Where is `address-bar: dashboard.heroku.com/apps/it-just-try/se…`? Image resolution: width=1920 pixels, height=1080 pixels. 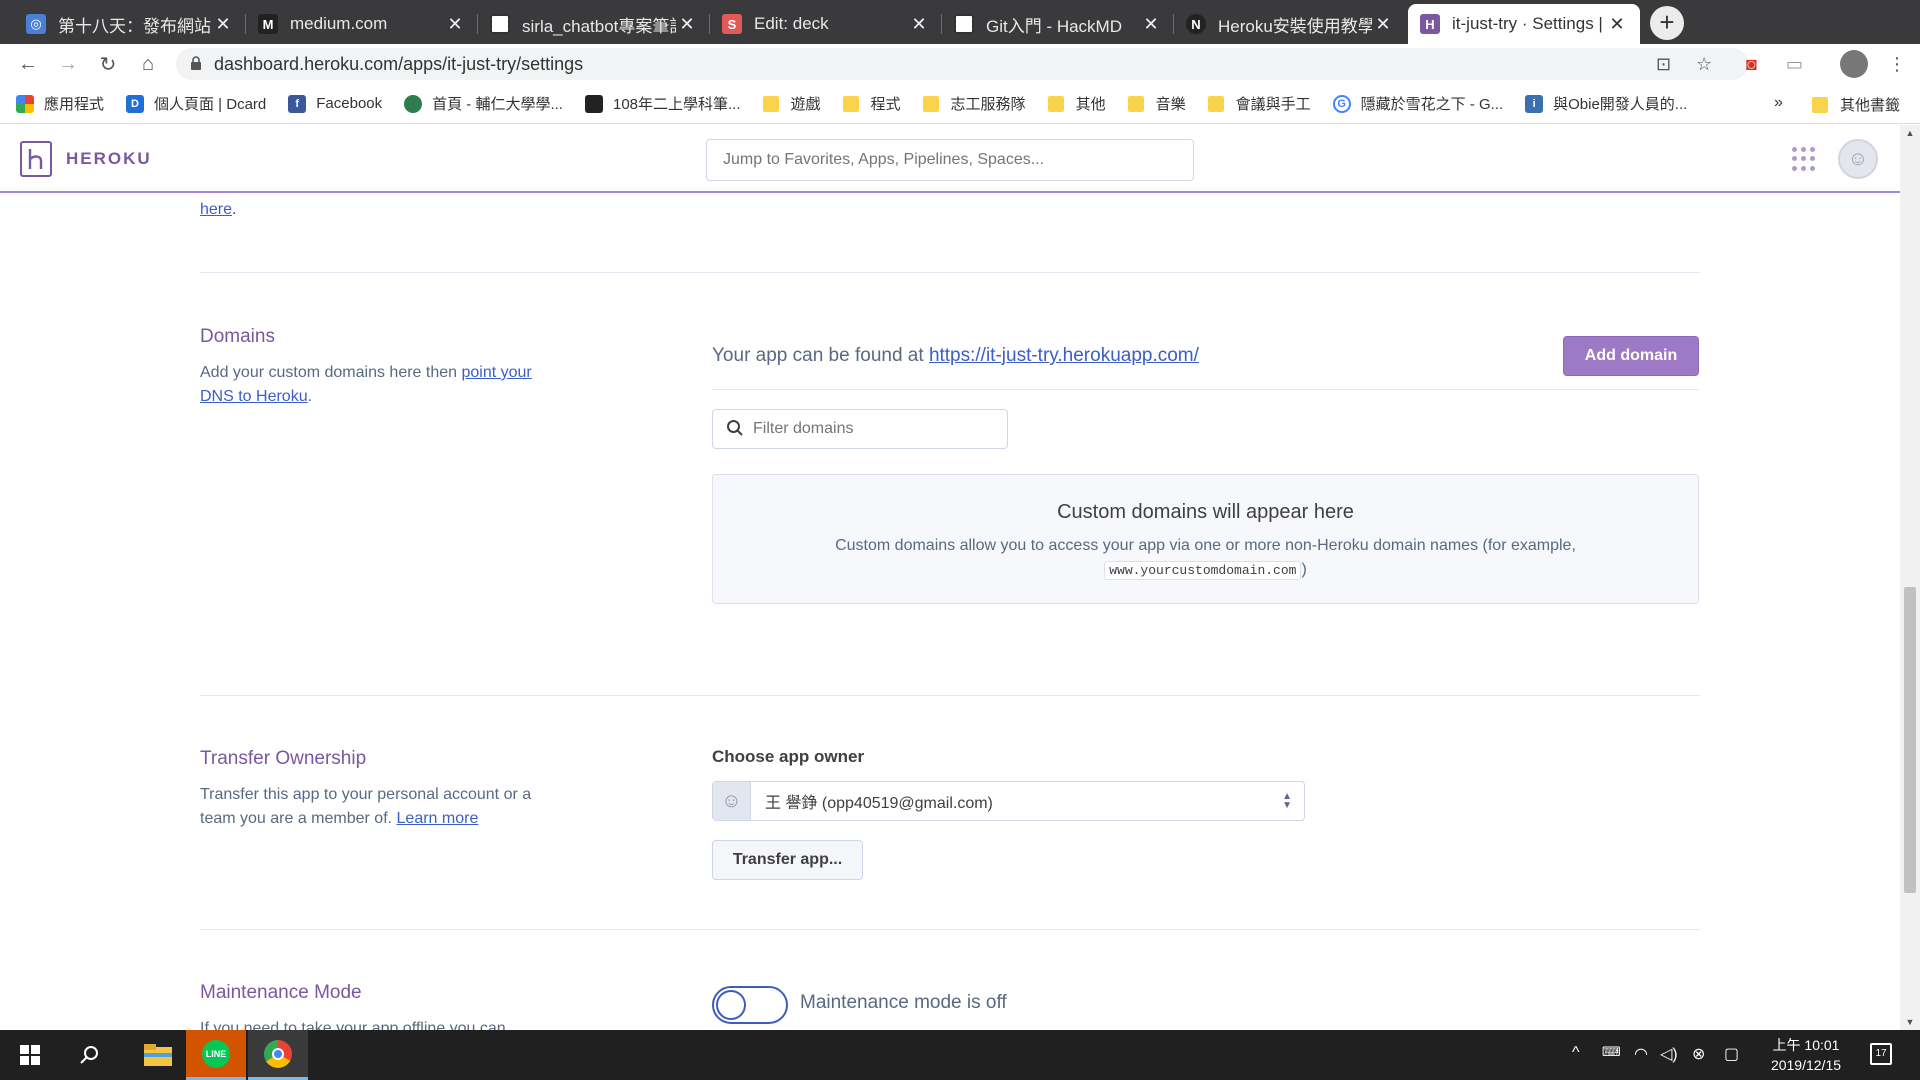 address-bar: dashboard.heroku.com/apps/it-just-try/se… is located at coordinates (962, 64).